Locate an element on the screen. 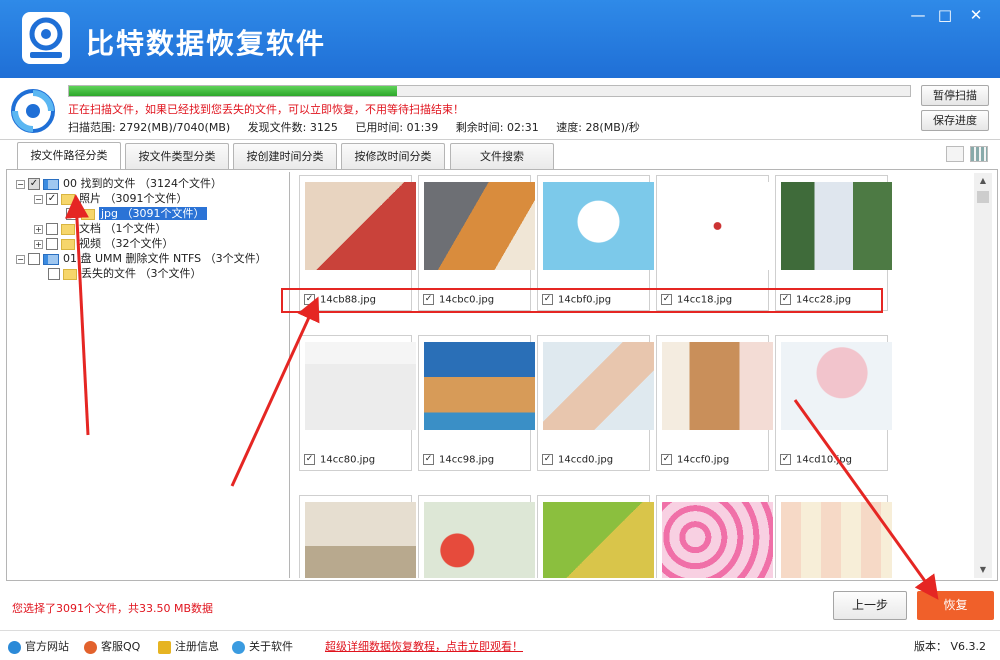 Image resolution: width=1000 pixels, height=660 pixels. vertical-scrollbar: ▲ ▼ is located at coordinates (983, 375).